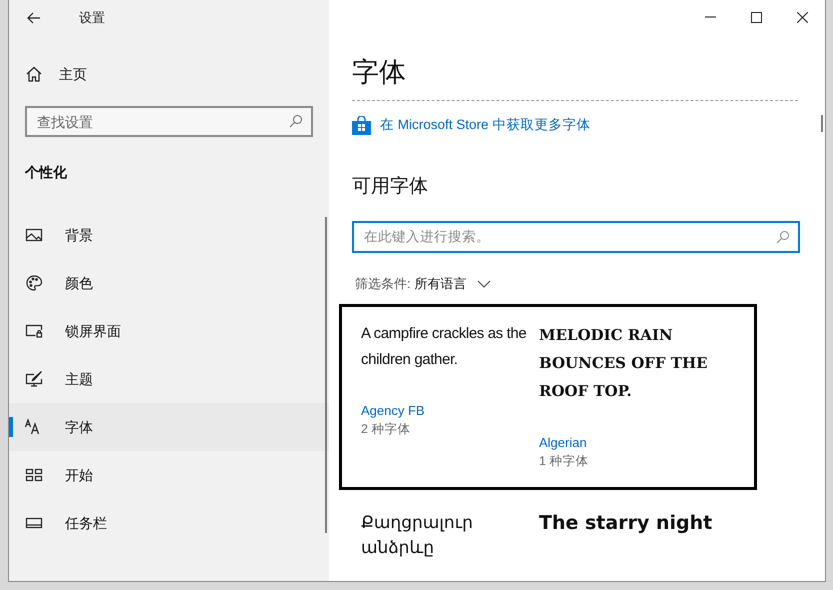  Describe the element at coordinates (169, 379) in the screenshot. I see `nav-item: 主题` at that location.